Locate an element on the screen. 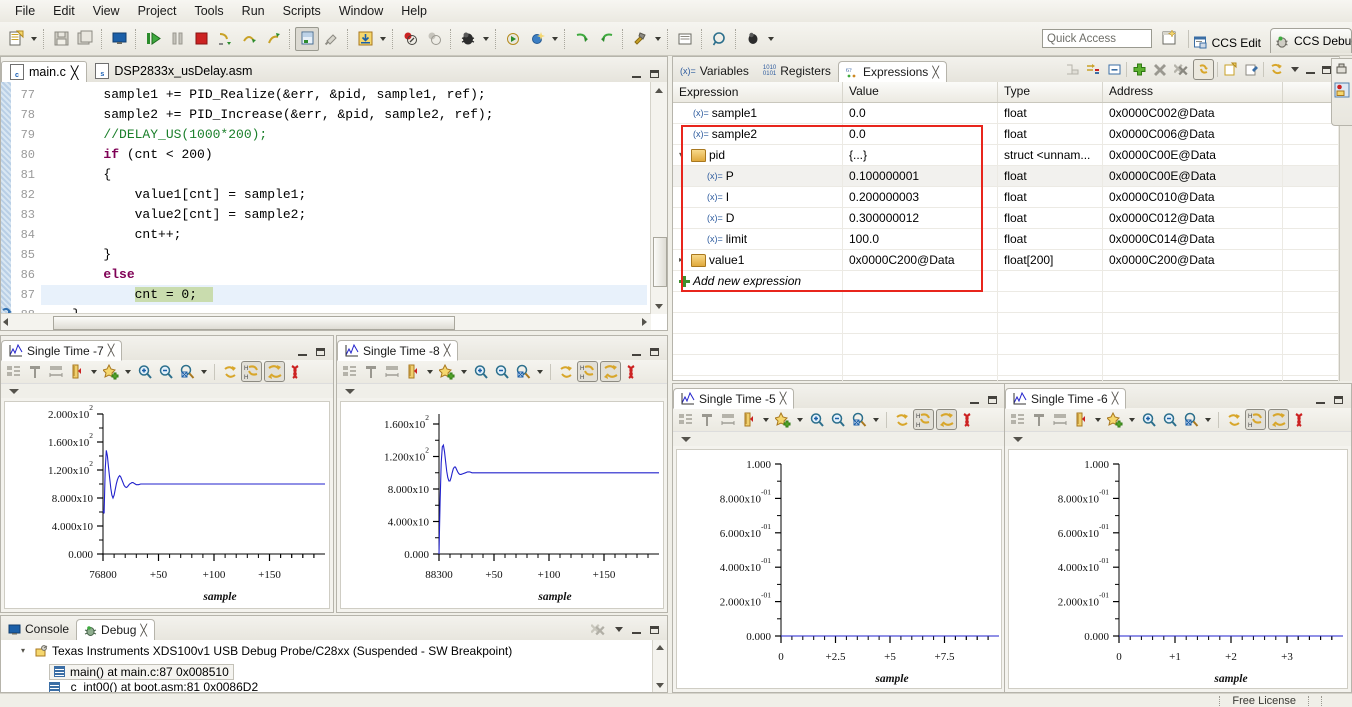 This screenshot has height=707, width=1352. view-menu-icon is located at coordinates (618, 629).